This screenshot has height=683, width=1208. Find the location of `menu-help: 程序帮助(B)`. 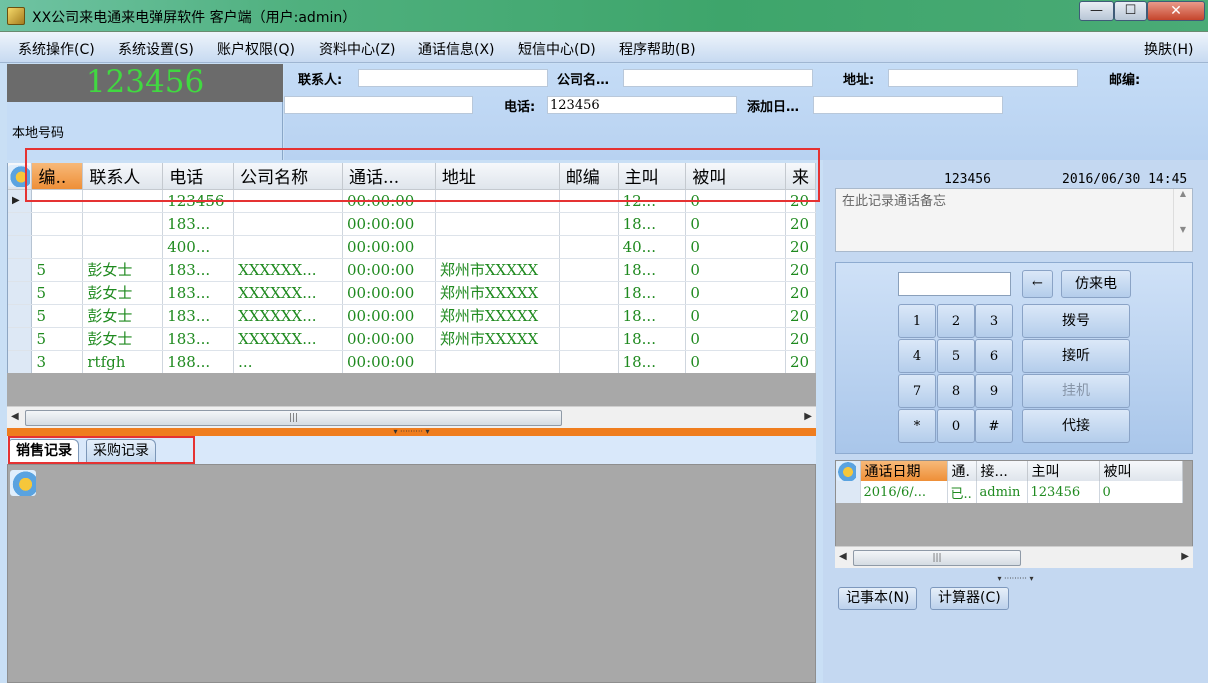

menu-help: 程序帮助(B) is located at coordinates (657, 49).